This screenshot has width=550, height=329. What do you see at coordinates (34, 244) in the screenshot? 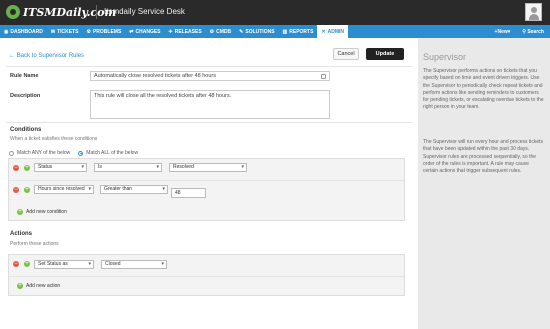
I see `actions-subtitle: Perform these actions` at bounding box center [34, 244].